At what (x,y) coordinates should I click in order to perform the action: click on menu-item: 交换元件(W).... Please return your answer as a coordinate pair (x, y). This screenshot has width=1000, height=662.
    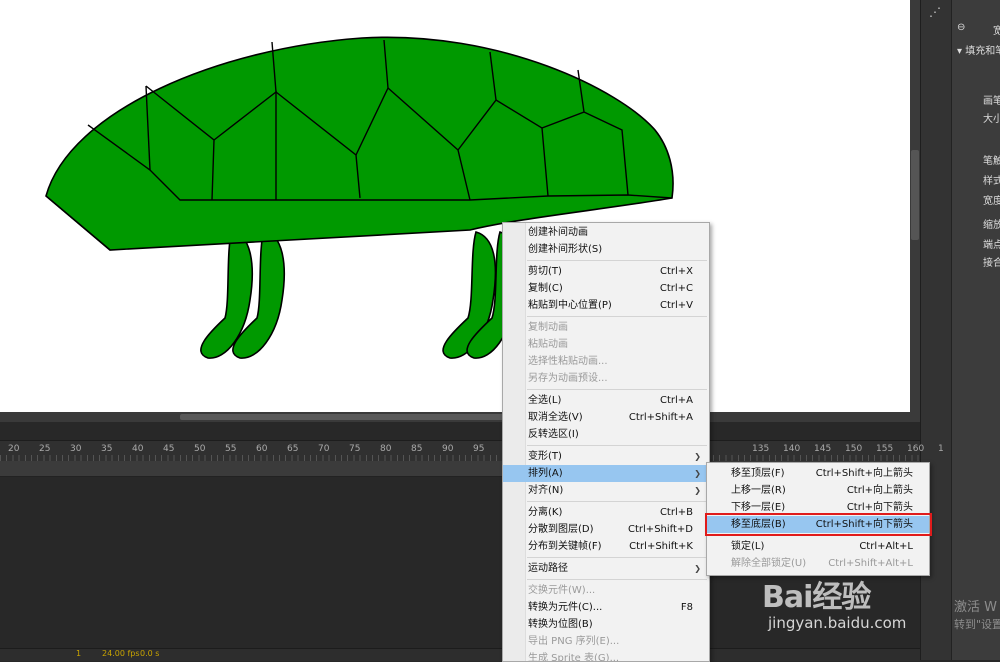
    Looking at the image, I should click on (606, 590).